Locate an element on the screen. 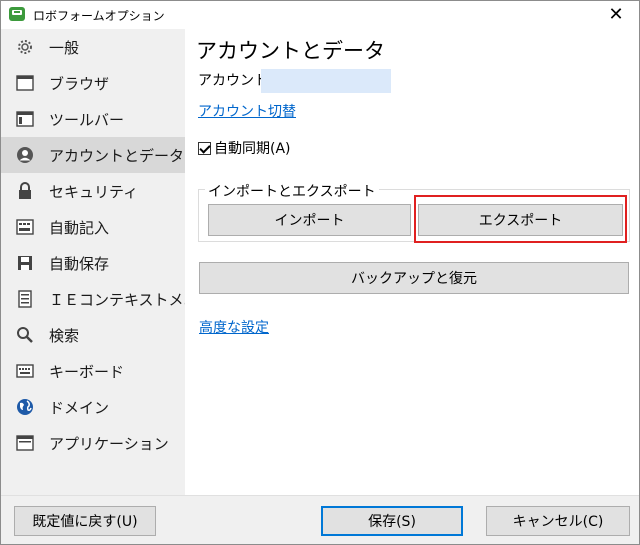 The width and height of the screenshot is (640, 545). sidebar-item-account-data: アカウントとデータ is located at coordinates (93, 155).